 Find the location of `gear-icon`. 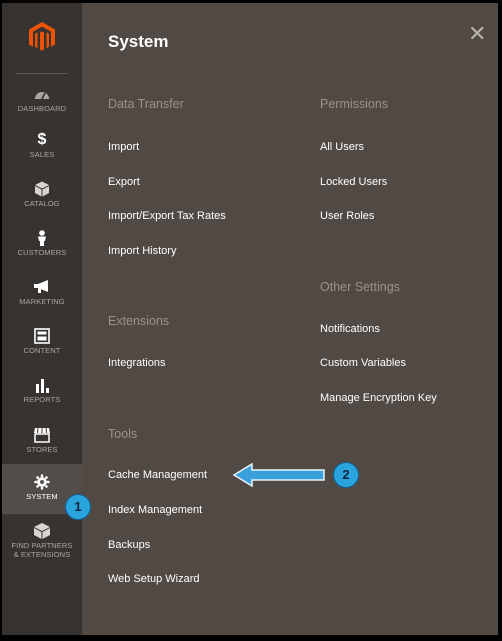

gear-icon is located at coordinates (42, 482).